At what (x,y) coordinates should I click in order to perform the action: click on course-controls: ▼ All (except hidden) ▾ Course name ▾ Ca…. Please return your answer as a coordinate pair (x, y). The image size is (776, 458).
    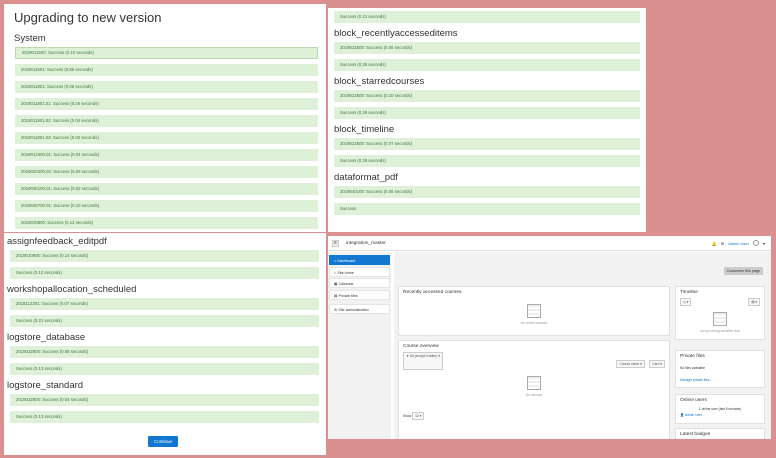
    Looking at the image, I should click on (534, 361).